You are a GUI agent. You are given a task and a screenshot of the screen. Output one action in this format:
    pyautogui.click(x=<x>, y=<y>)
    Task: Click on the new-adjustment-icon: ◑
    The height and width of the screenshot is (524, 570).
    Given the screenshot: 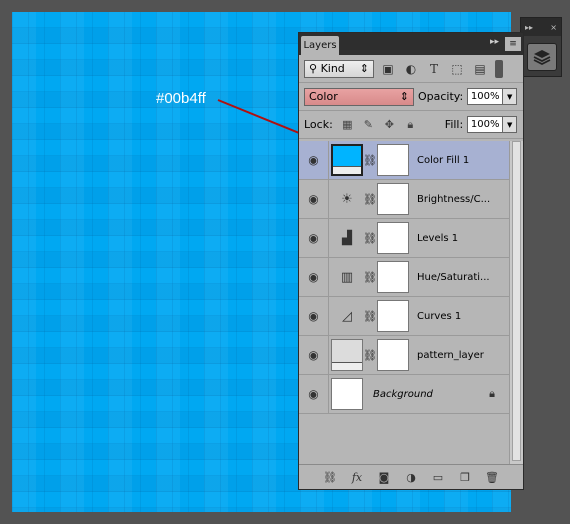 What is the action you would take?
    pyautogui.click(x=411, y=477)
    